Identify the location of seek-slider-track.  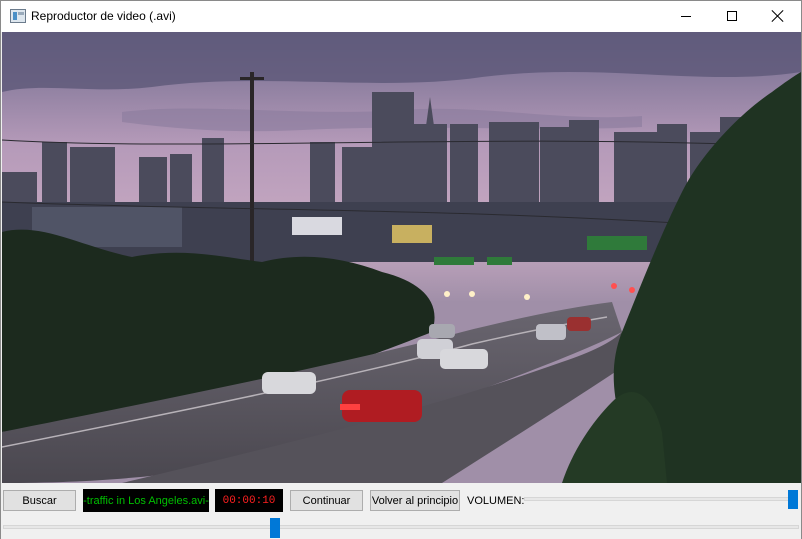
(401, 527).